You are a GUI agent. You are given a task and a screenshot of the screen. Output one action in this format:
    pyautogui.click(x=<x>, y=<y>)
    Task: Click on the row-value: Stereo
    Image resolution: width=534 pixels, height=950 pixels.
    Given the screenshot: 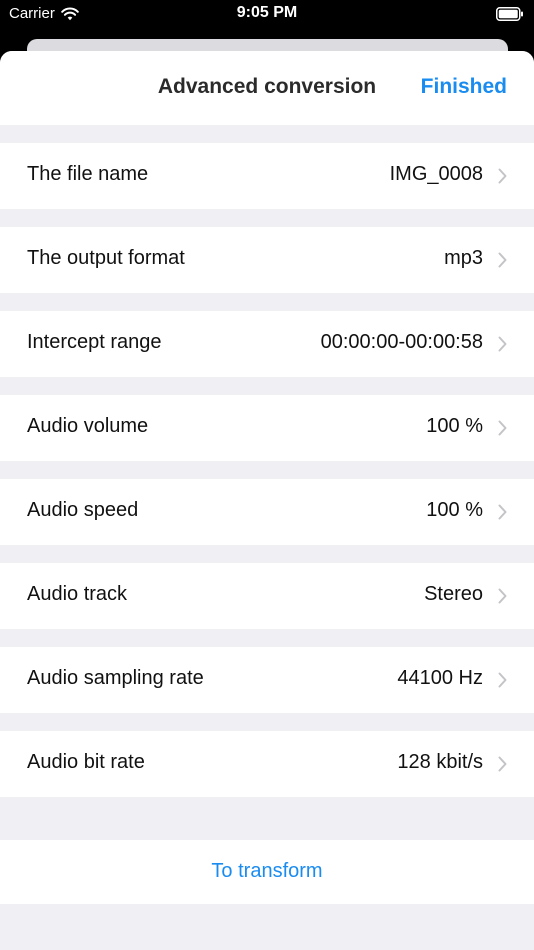 What is the action you would take?
    pyautogui.click(x=453, y=594)
    